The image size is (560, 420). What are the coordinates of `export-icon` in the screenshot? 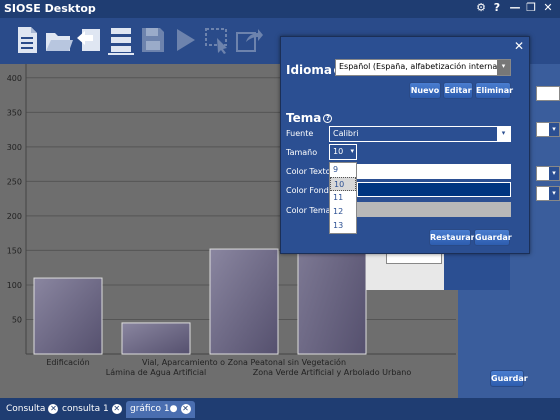 It's located at (249, 40).